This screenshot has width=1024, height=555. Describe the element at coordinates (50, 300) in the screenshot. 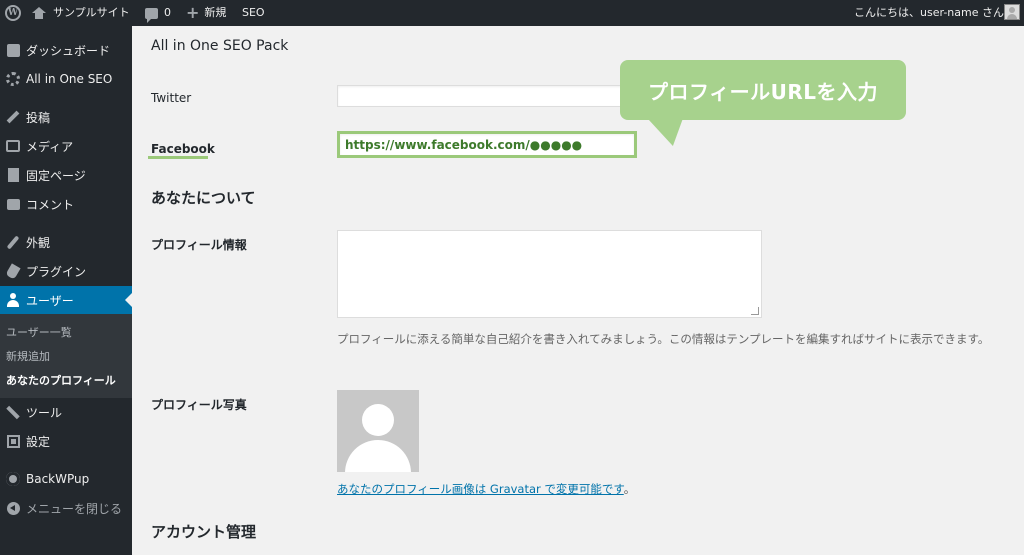

I see `menu-label: ユーザー` at that location.